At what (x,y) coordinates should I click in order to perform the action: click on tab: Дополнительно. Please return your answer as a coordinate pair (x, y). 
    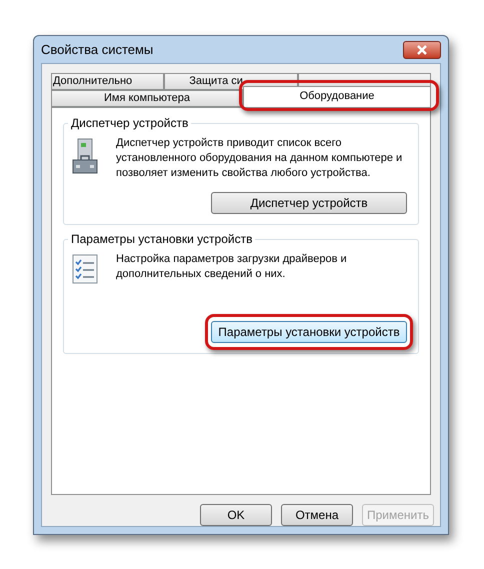
    Looking at the image, I should click on (107, 81).